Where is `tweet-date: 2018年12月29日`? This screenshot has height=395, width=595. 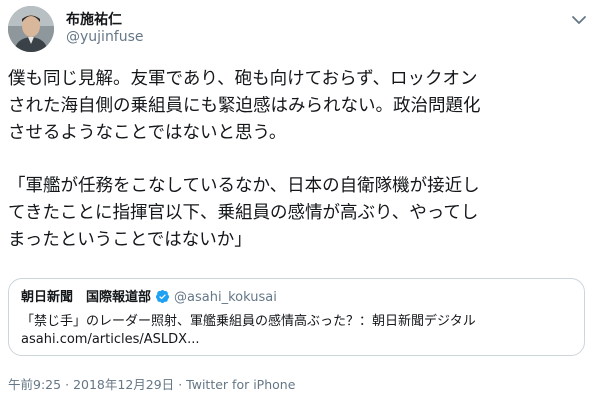
tweet-date: 2018年12月29日 is located at coordinates (123, 384).